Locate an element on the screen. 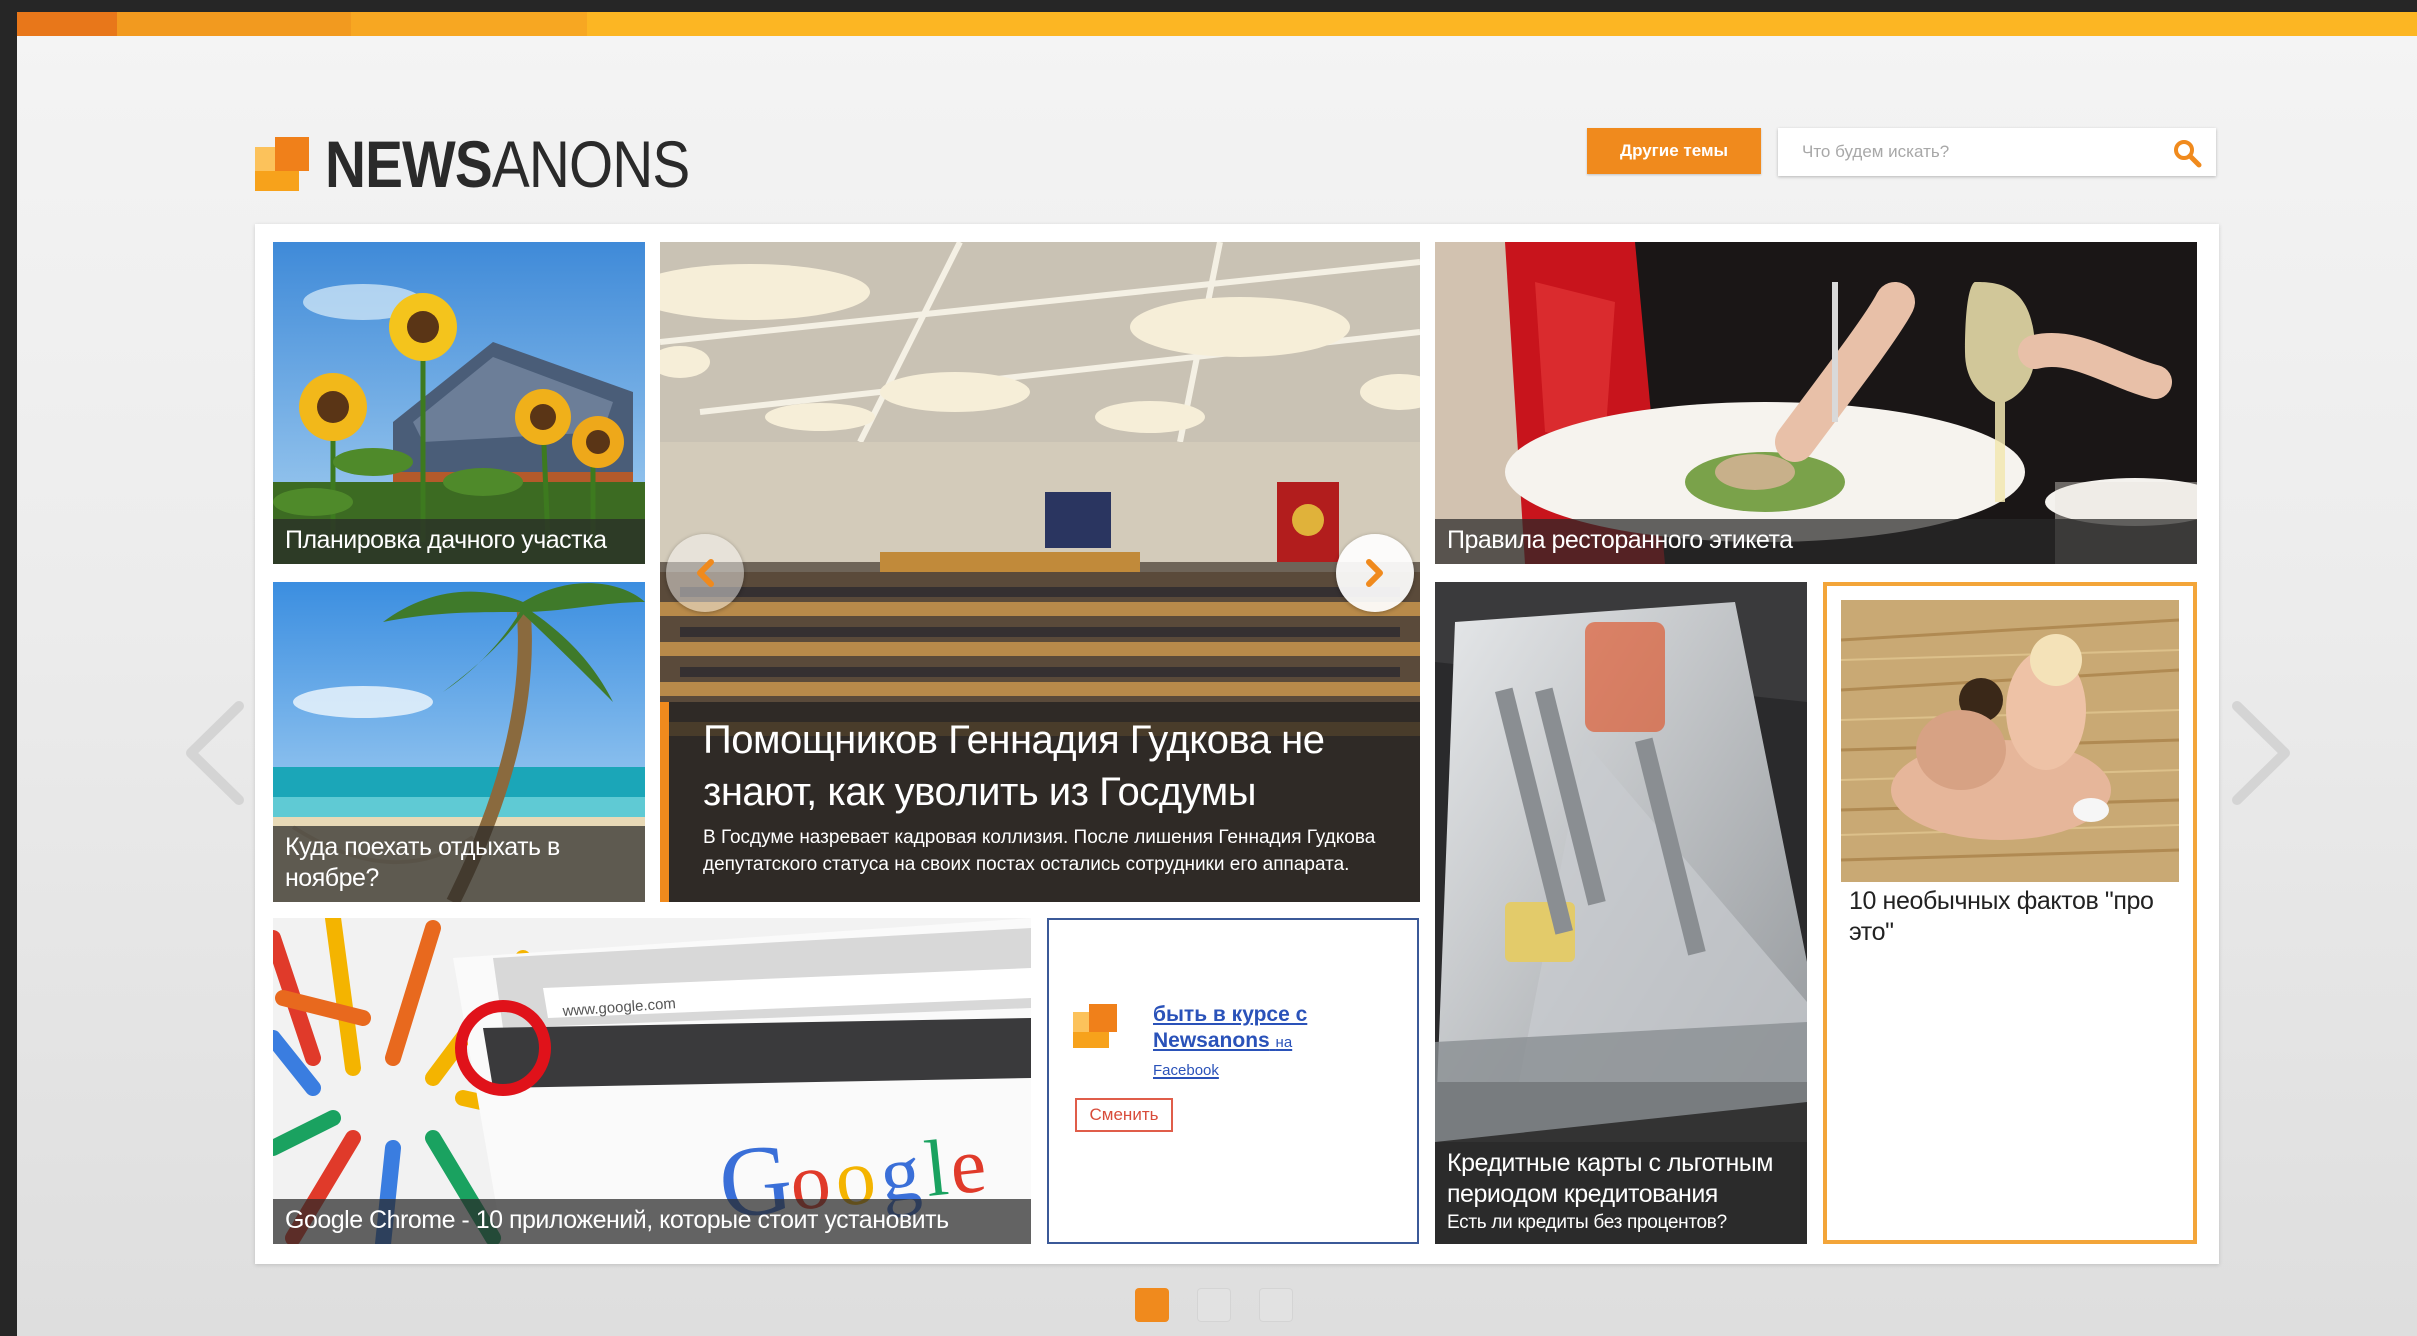 This screenshot has height=1336, width=2417. slide-next-button is located at coordinates (1375, 573).